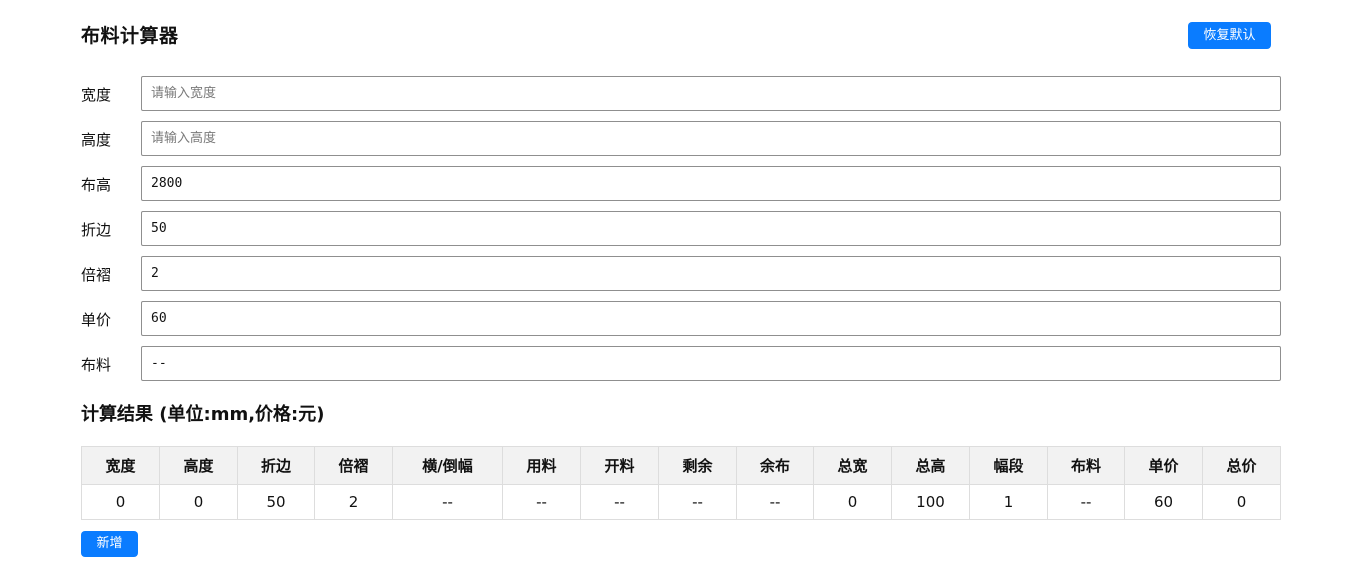 This screenshot has height=584, width=1348. What do you see at coordinates (541, 465) in the screenshot?
I see `column-header: 用料` at bounding box center [541, 465].